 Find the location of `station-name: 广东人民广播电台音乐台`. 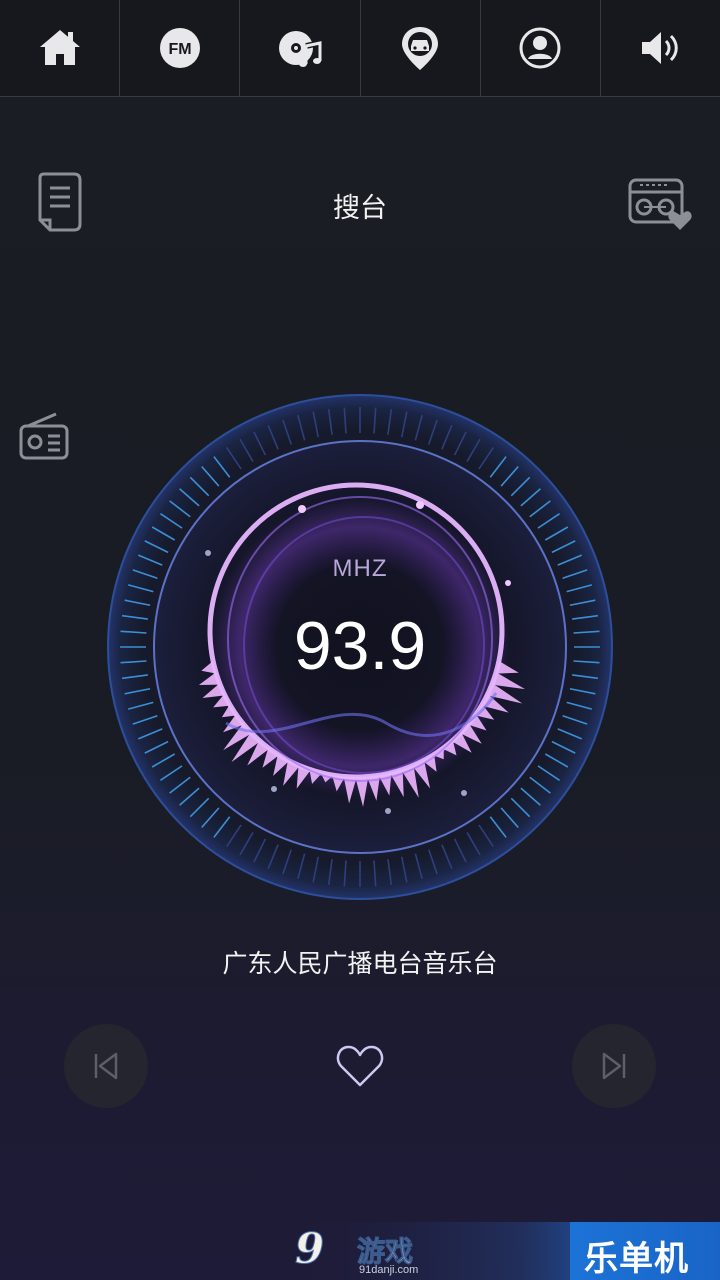

station-name: 广东人民广播电台音乐台 is located at coordinates (360, 963).